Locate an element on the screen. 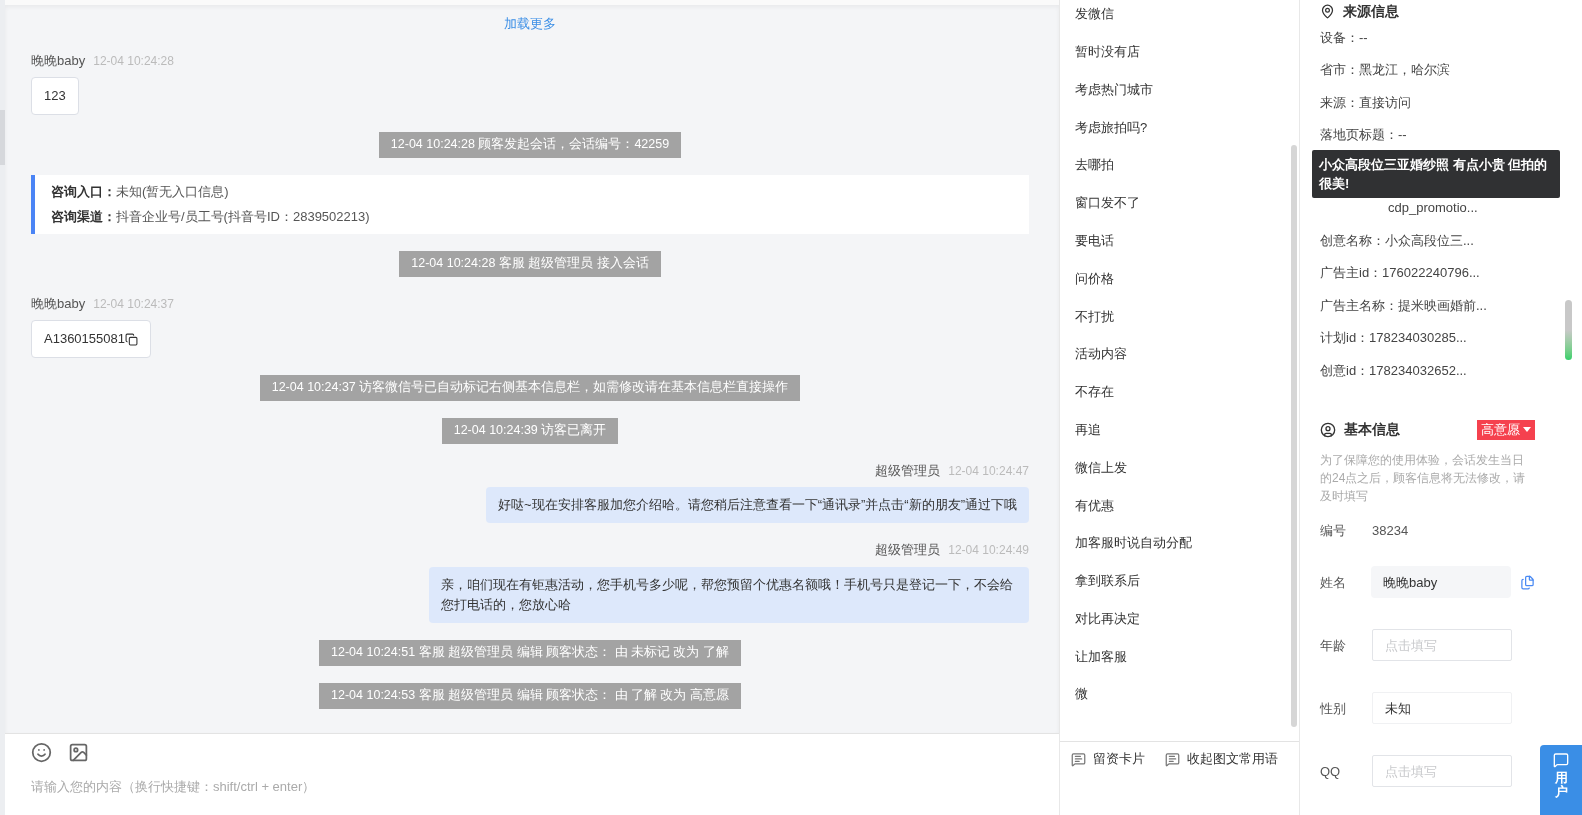  image-icon is located at coordinates (78, 752).